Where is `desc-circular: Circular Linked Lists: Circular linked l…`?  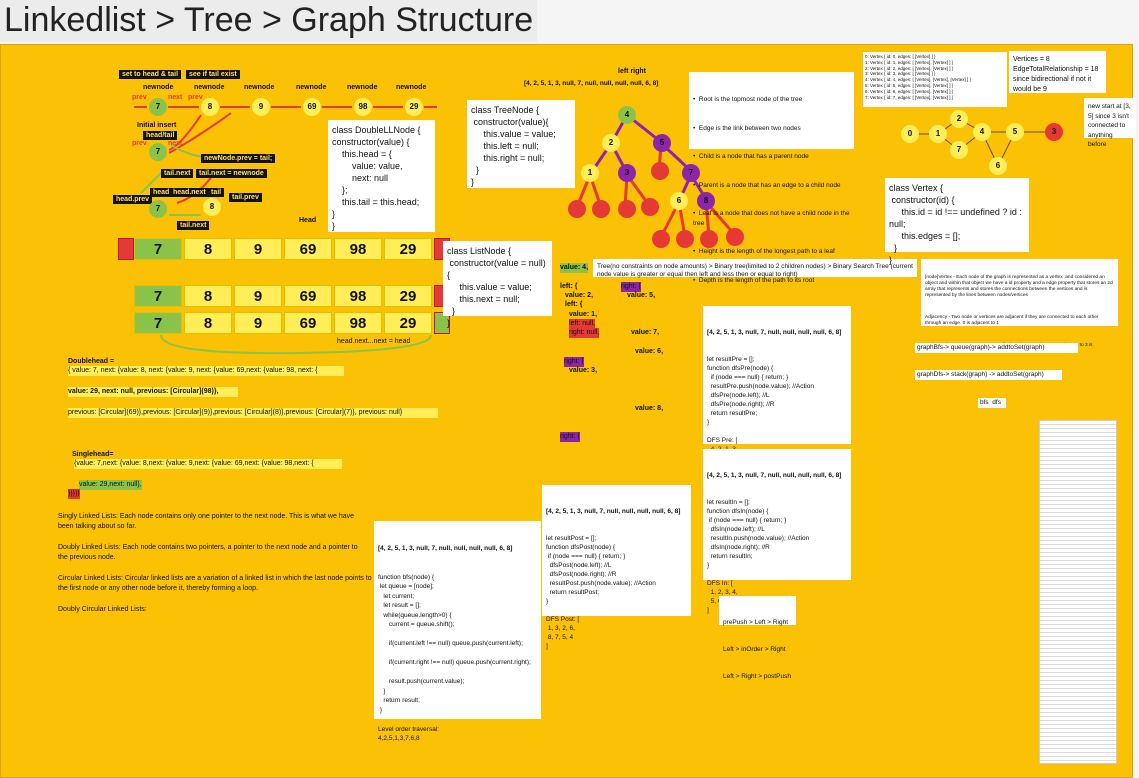
desc-circular: Circular Linked Lists: Circular linked l… is located at coordinates (215, 583).